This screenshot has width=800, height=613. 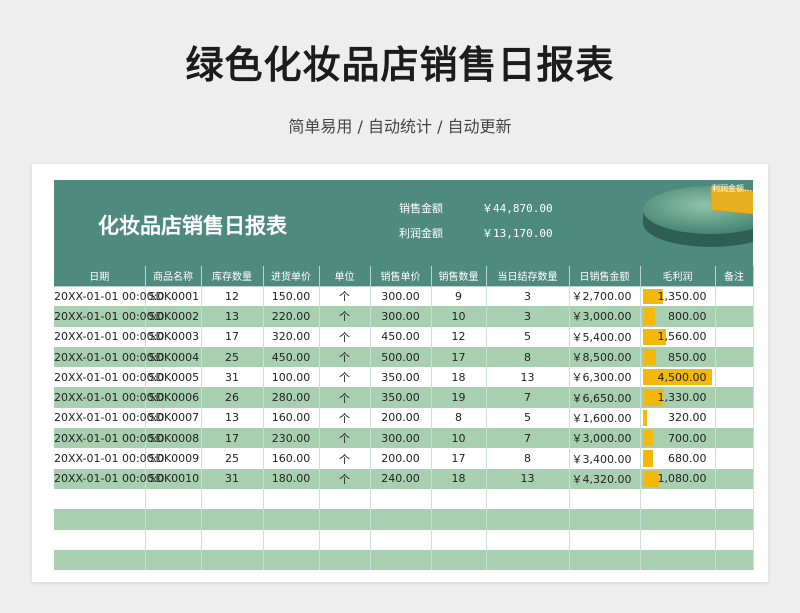 What do you see at coordinates (291, 296) in the screenshot?
I see `cell-cost: 150.00` at bounding box center [291, 296].